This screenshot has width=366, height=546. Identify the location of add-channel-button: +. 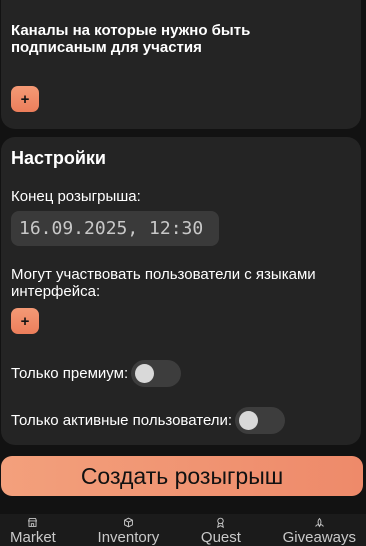
(25, 99).